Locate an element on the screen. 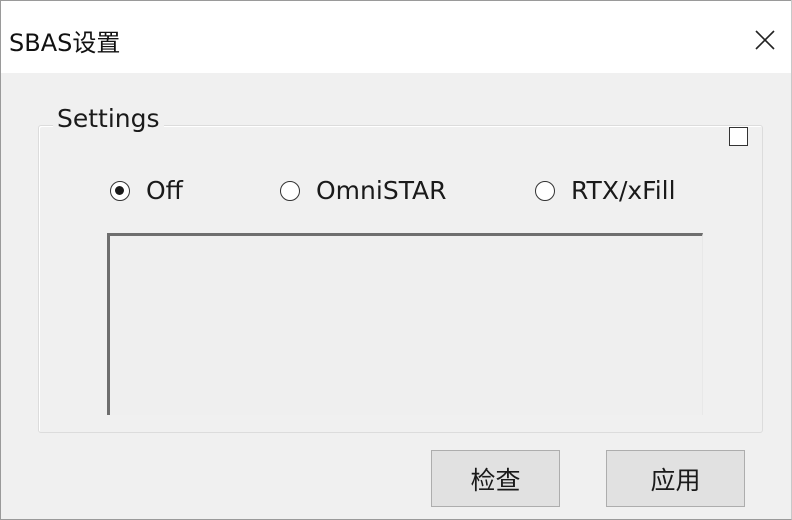 The image size is (792, 520). radio-omnistar-label: OmniSTAR is located at coordinates (381, 190).